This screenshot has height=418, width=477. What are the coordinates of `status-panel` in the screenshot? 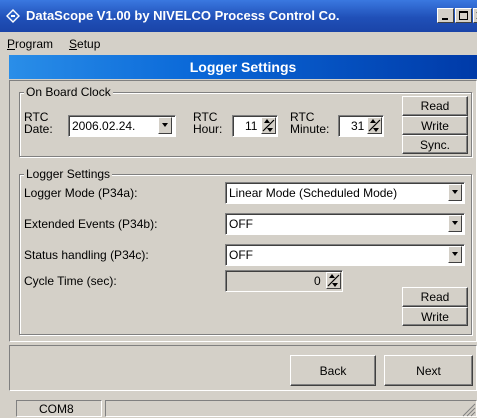 It's located at (291, 408).